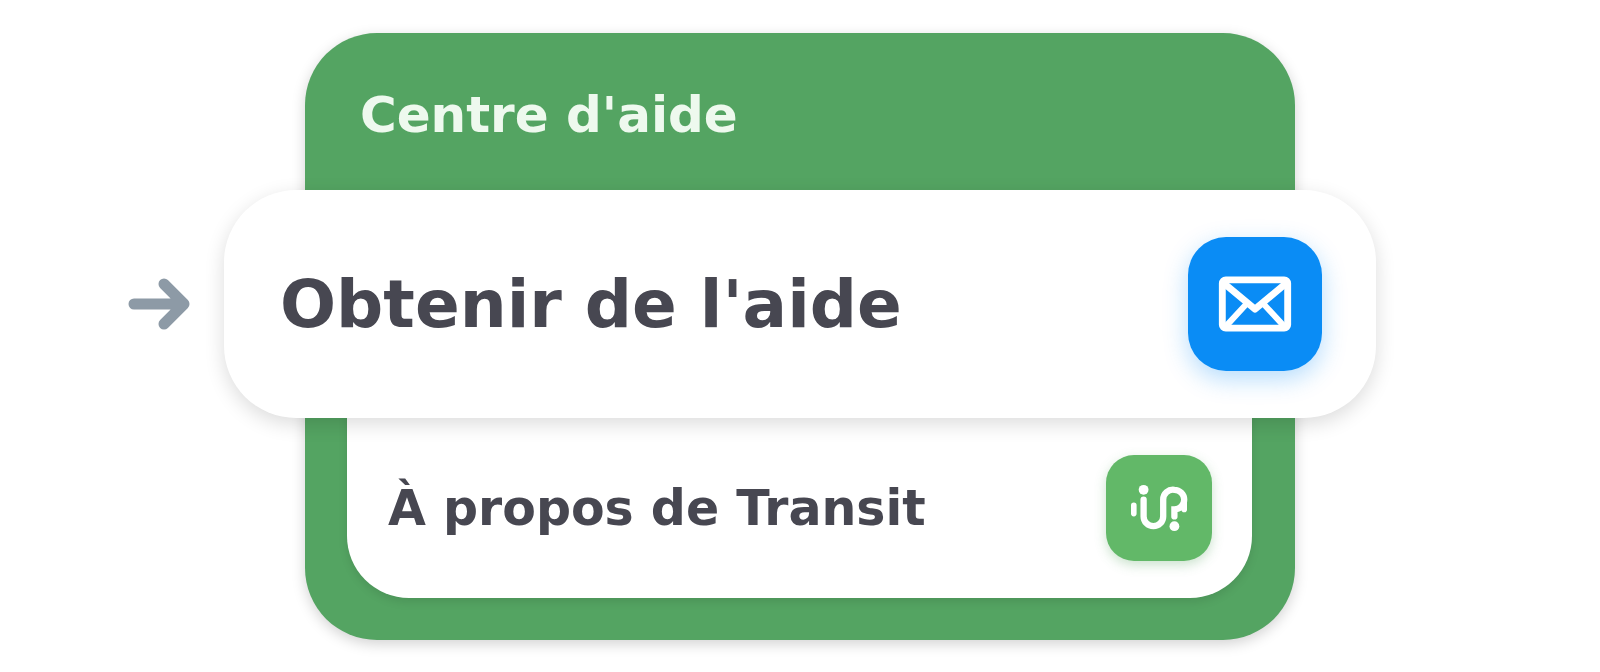 The image size is (1600, 672). What do you see at coordinates (1159, 508) in the screenshot?
I see `route-icon` at bounding box center [1159, 508].